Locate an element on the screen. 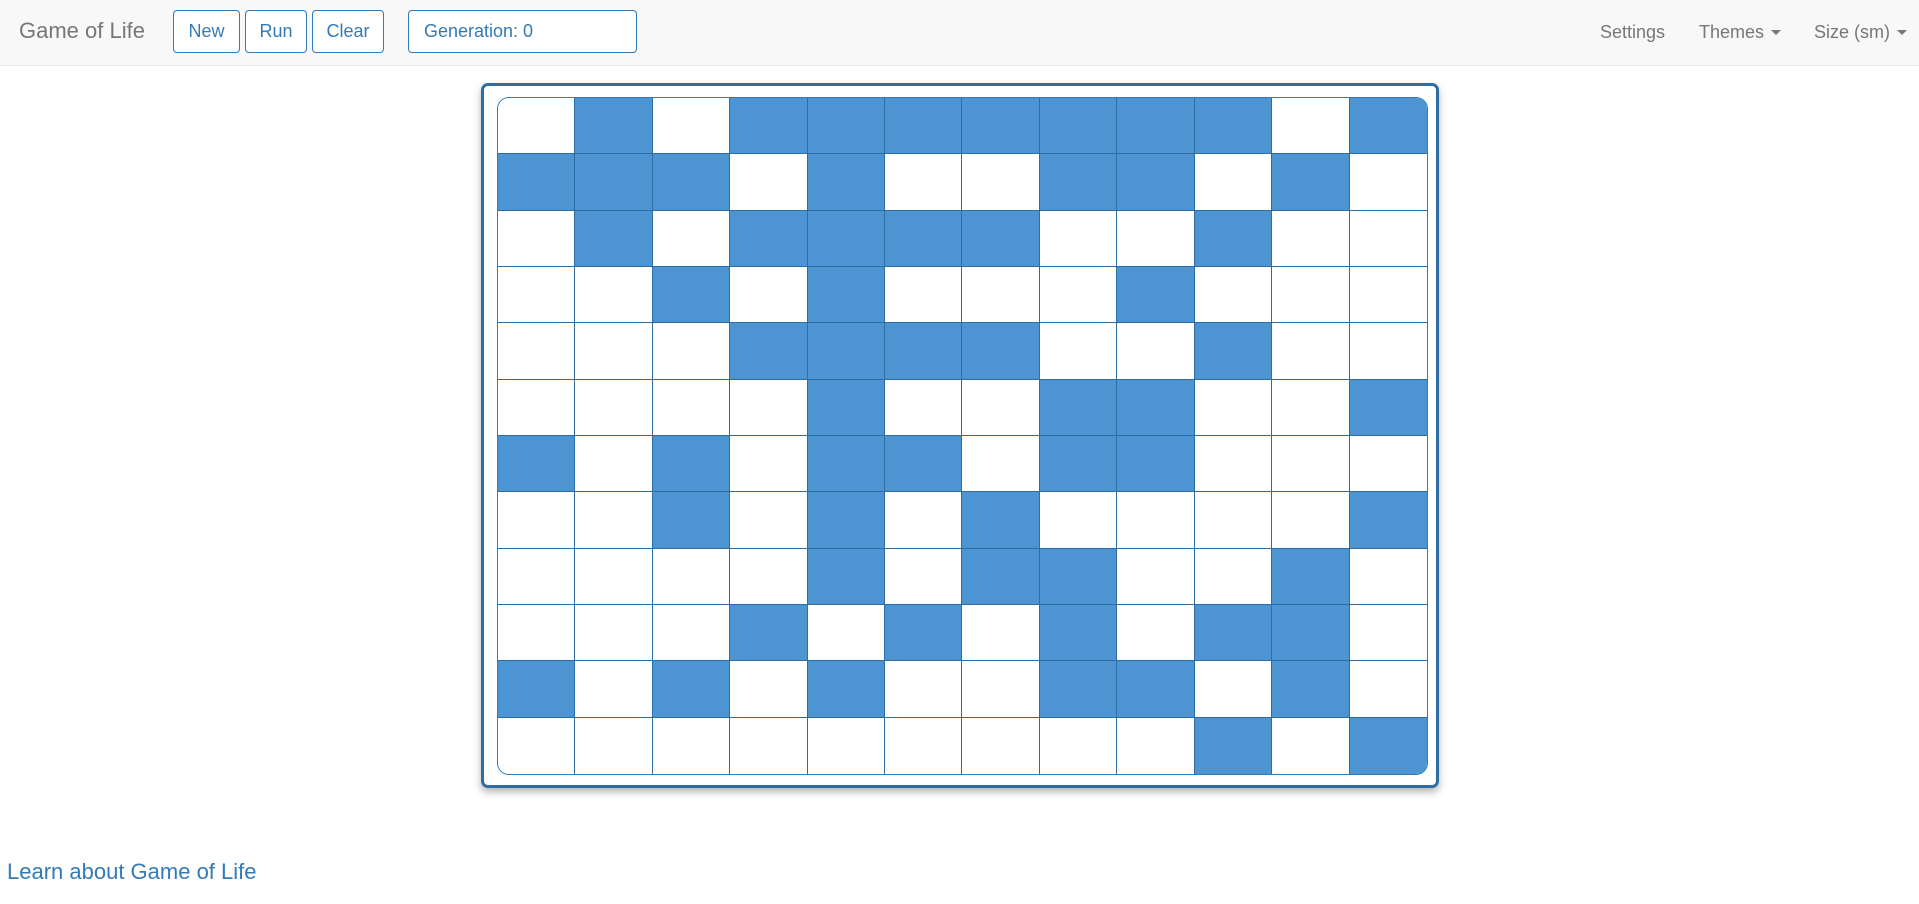 This screenshot has width=1919, height=904. size-dropdown: Size (sm) is located at coordinates (1860, 32).